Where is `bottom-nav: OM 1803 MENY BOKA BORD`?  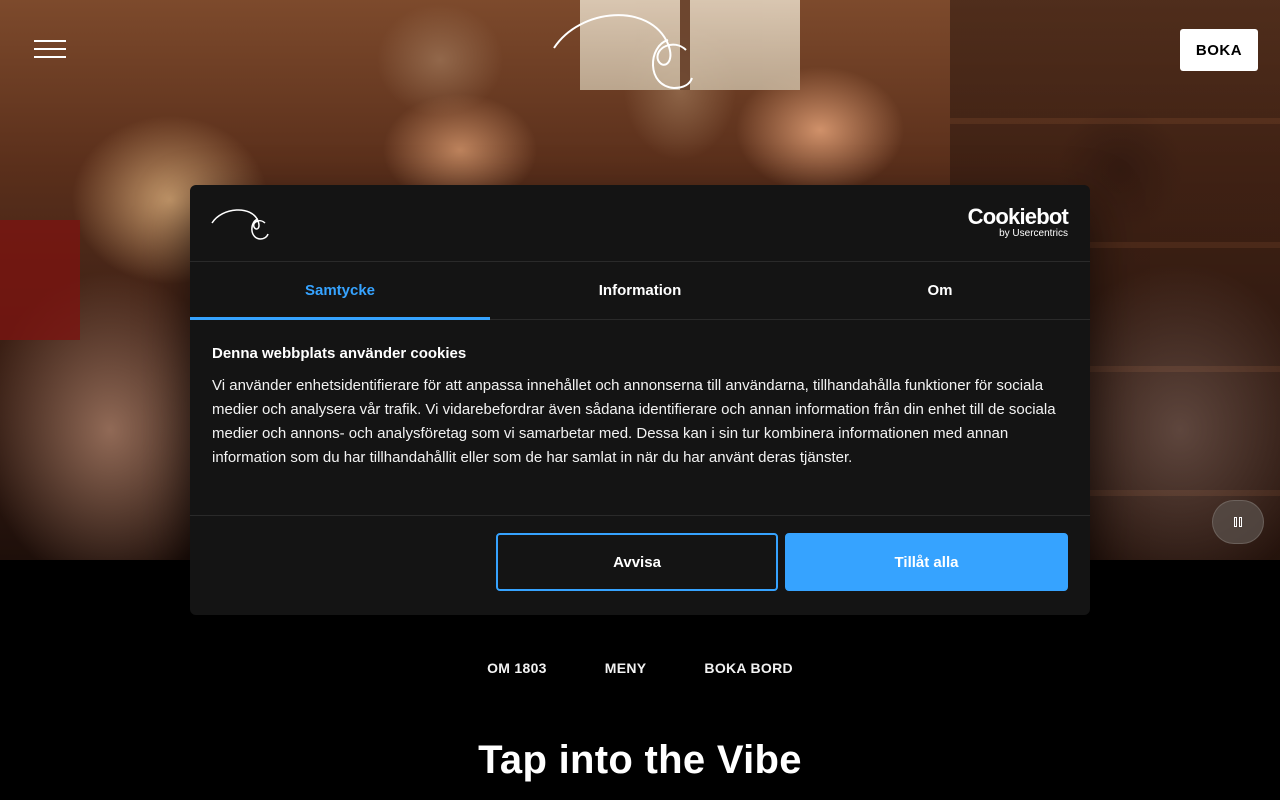
bottom-nav: OM 1803 MENY BOKA BORD is located at coordinates (640, 668).